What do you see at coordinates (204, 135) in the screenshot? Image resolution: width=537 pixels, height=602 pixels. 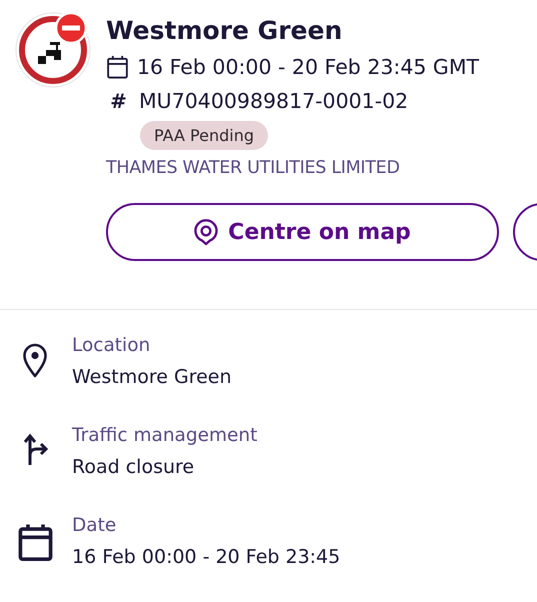 I see `status-badge: PAA Pending` at bounding box center [204, 135].